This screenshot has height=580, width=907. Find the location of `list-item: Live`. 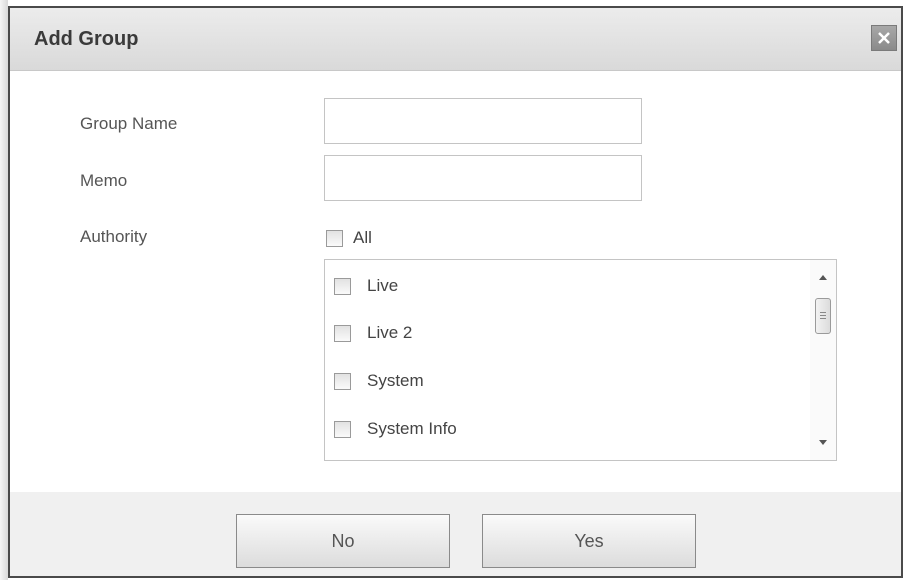

list-item: Live is located at coordinates (366, 286).